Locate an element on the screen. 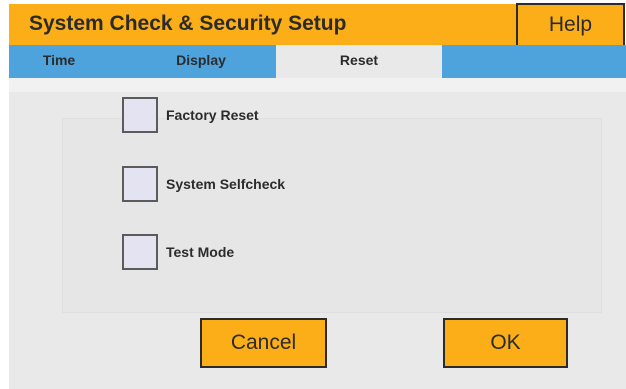 Image resolution: width=626 pixels, height=389 pixels. system-selfcheck-checkbox is located at coordinates (140, 184).